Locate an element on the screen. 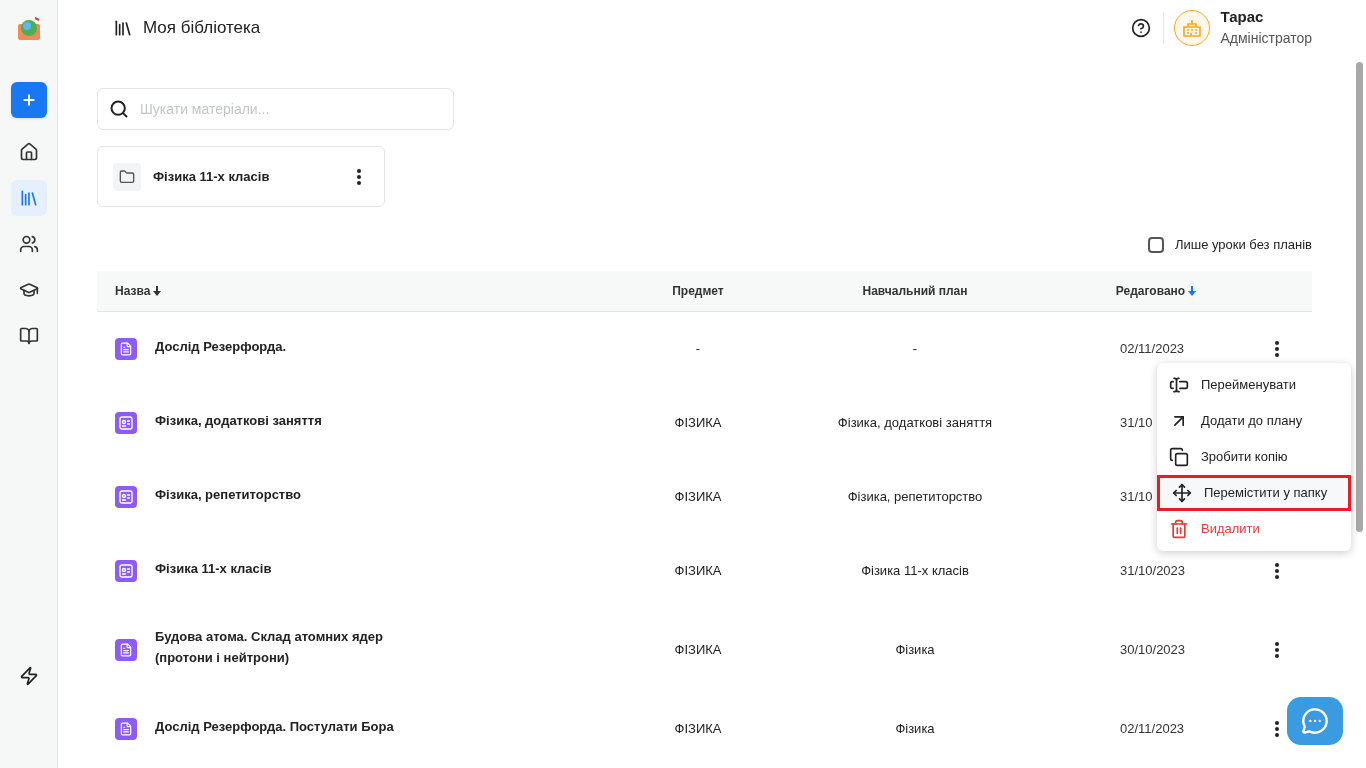  menu-item: Додати до плану is located at coordinates (1254, 421).